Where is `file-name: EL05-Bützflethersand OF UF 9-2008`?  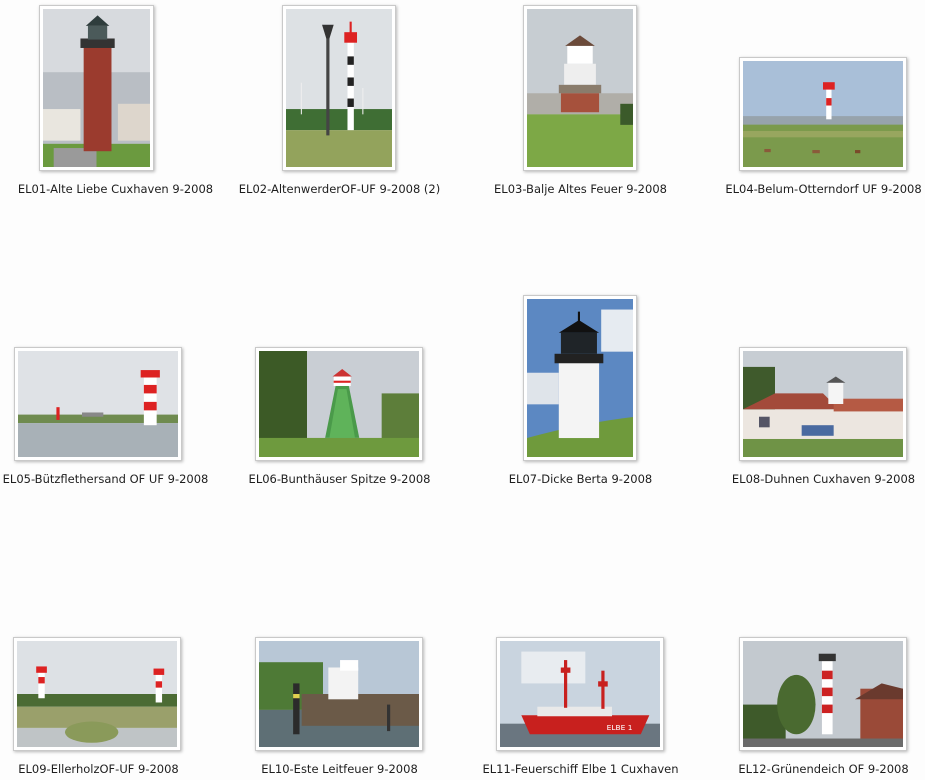 file-name: EL05-Bützflethersand OF UF 9-2008 is located at coordinates (105, 479).